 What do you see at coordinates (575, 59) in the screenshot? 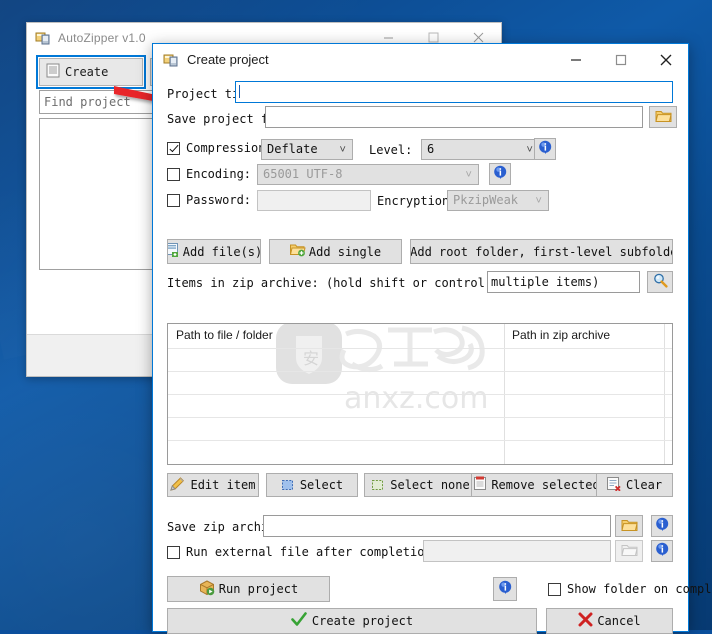
I see `minimize-icon` at bounding box center [575, 59].